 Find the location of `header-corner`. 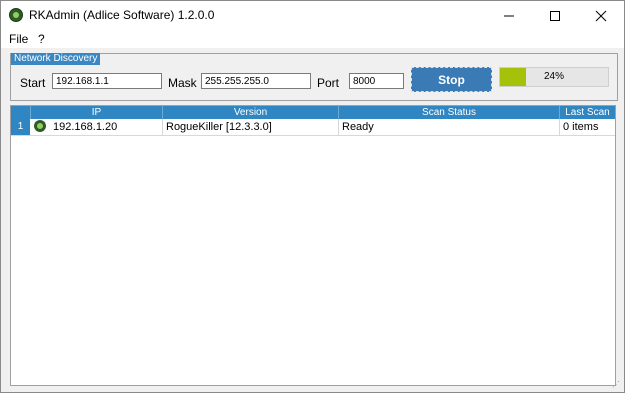

header-corner is located at coordinates (21, 112).